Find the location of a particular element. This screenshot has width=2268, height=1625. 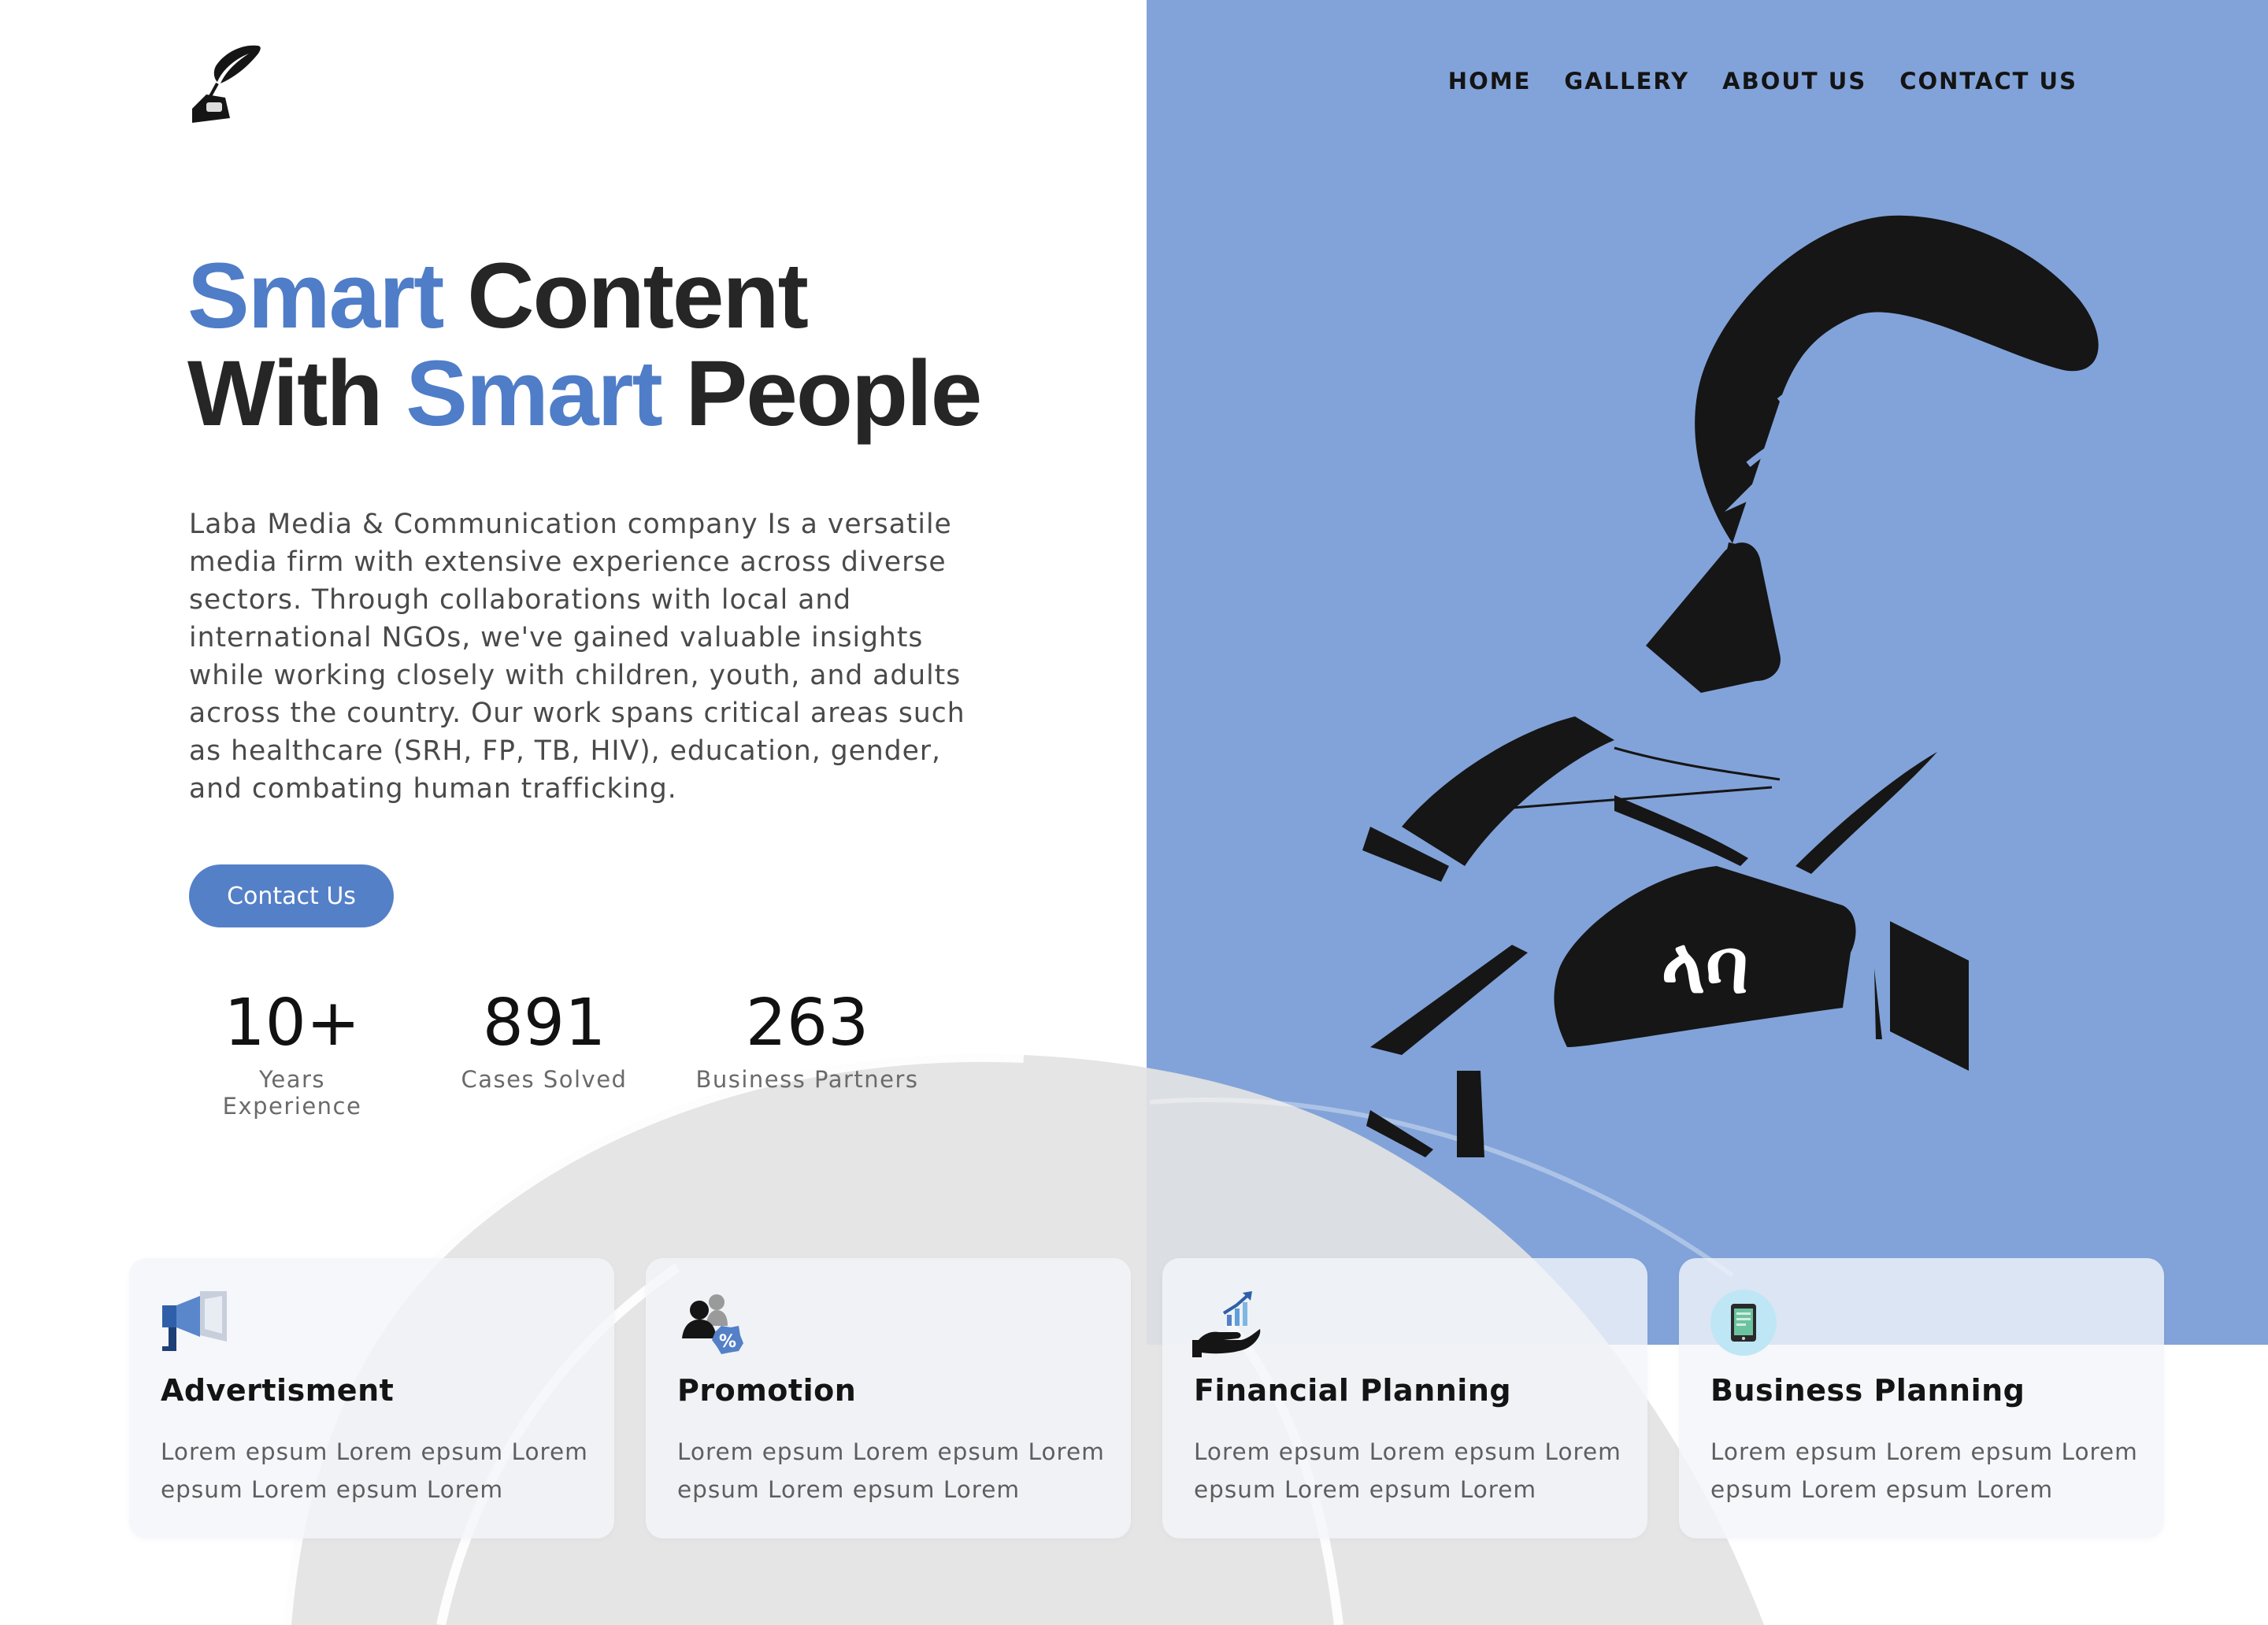

laba-logo-icon is located at coordinates (226, 84).